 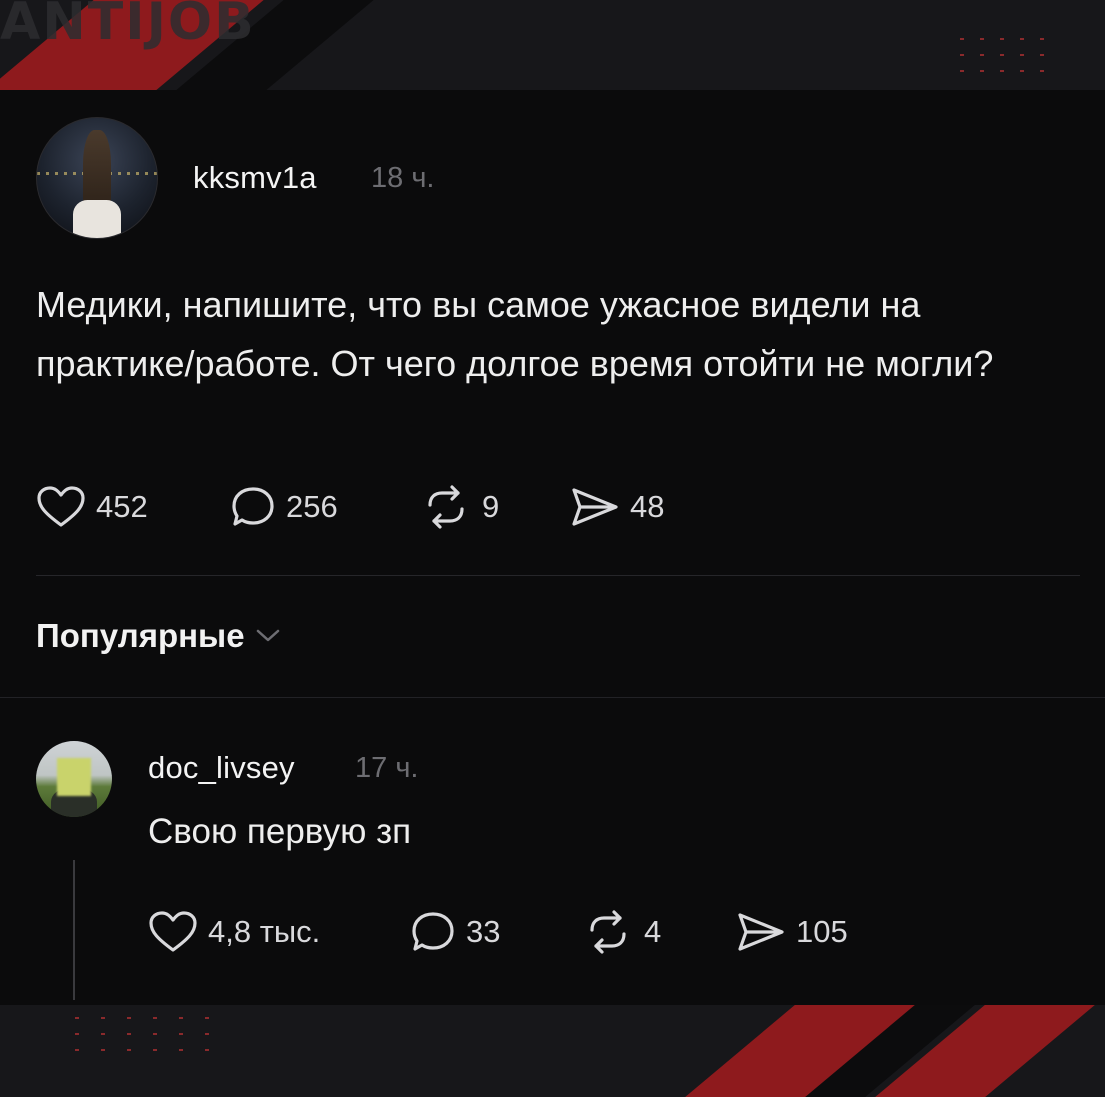 I want to click on sort-dropdown: Популярные, so click(x=158, y=636).